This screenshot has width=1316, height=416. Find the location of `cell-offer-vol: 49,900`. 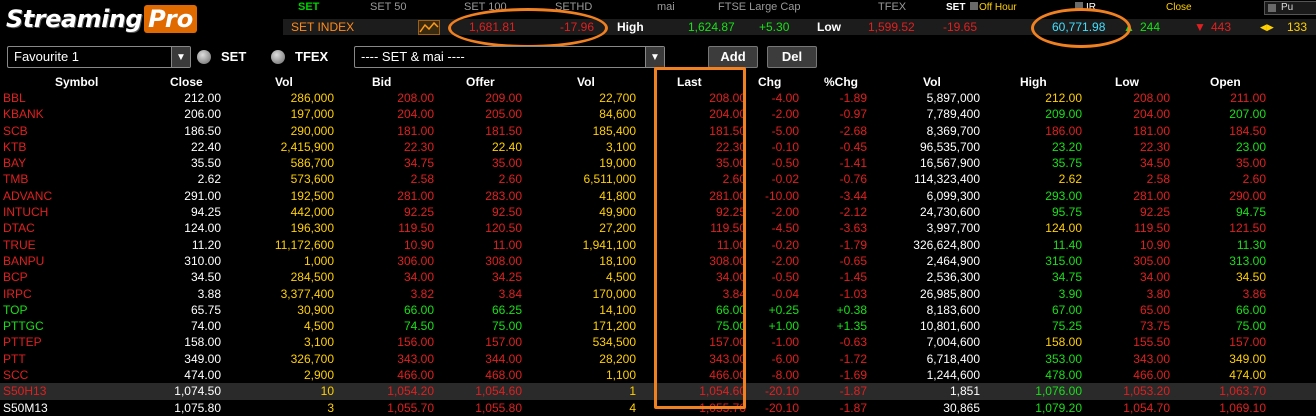

cell-offer-vol: 49,900 is located at coordinates (617, 212).